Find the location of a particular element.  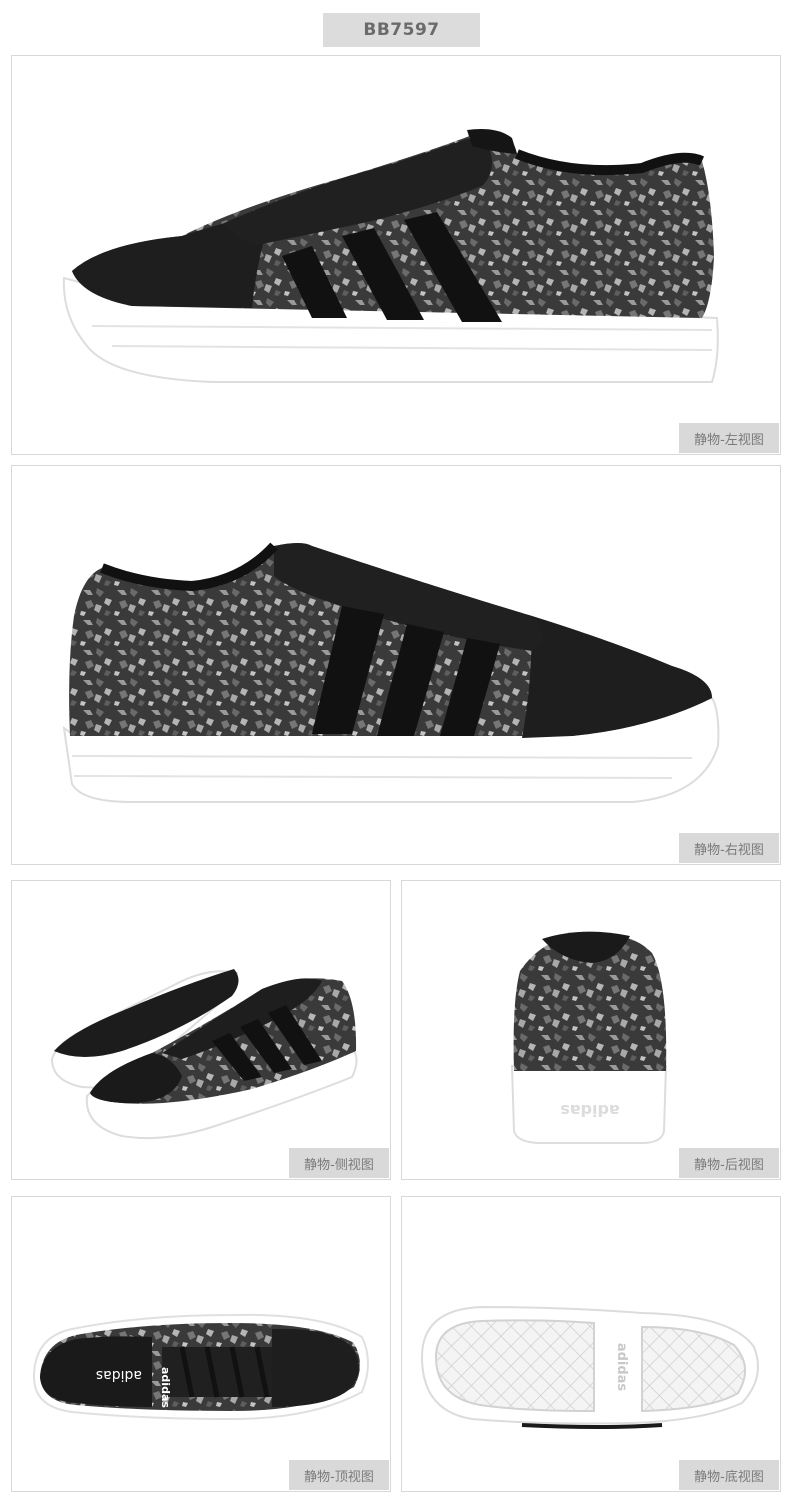

side-view-panel: adidas 静物-侧视图 is located at coordinates (201, 1030).